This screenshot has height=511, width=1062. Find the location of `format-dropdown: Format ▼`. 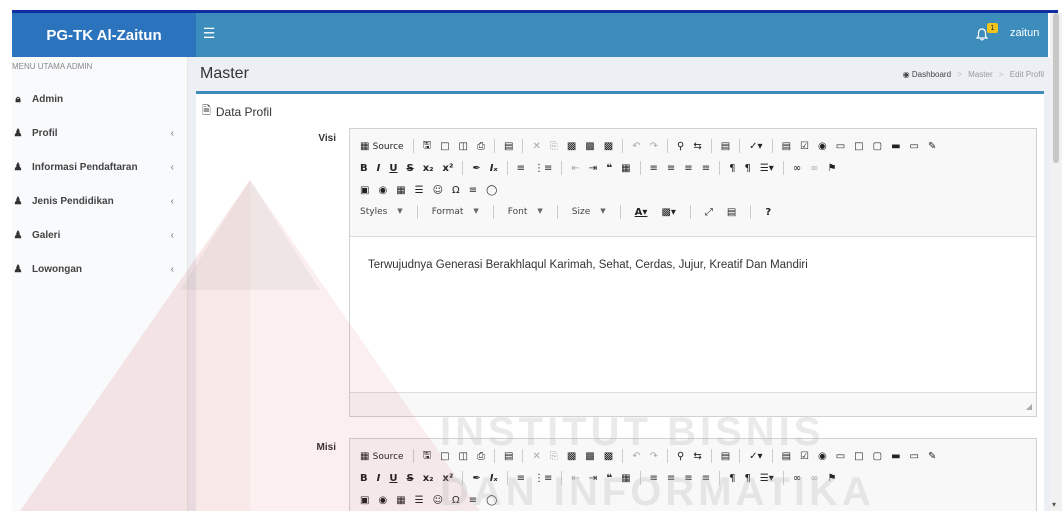

format-dropdown: Format ▼ is located at coordinates (455, 212).